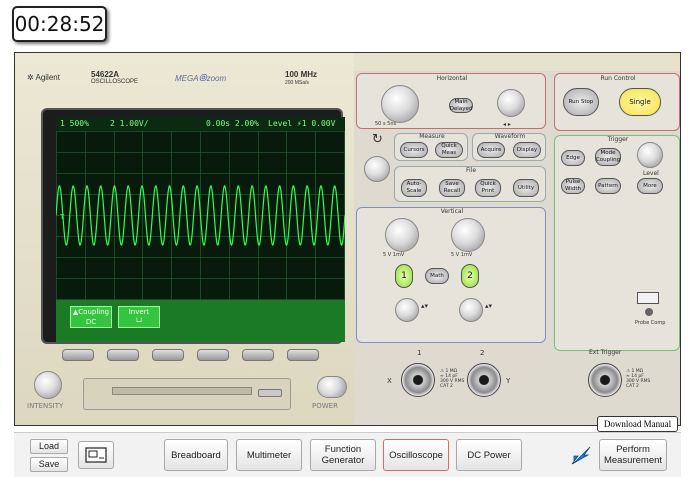 The width and height of the screenshot is (691, 483). I want to click on ext-trigger-label: Ext Trigger, so click(605, 352).